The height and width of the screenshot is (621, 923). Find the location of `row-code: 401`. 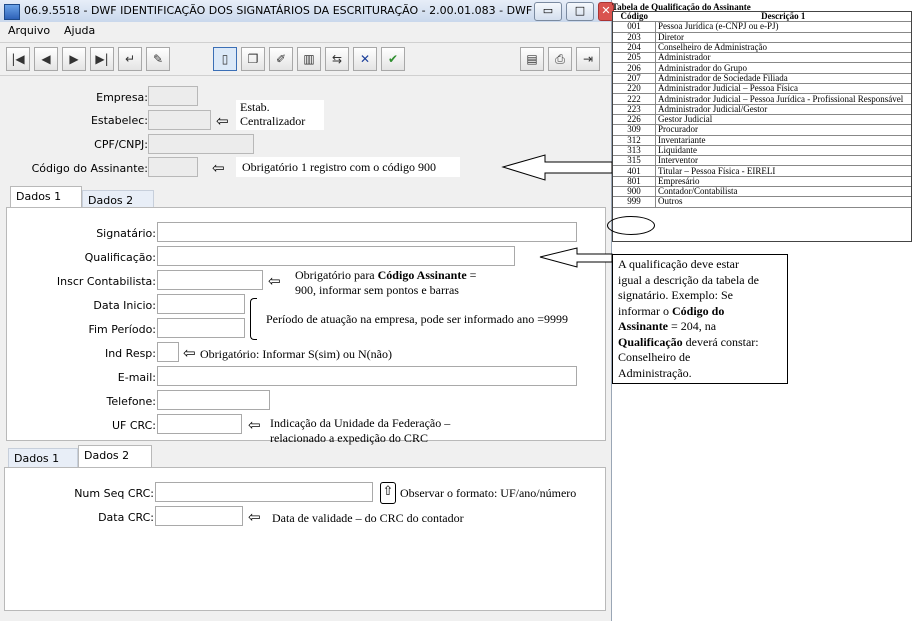

row-code: 401 is located at coordinates (634, 171).